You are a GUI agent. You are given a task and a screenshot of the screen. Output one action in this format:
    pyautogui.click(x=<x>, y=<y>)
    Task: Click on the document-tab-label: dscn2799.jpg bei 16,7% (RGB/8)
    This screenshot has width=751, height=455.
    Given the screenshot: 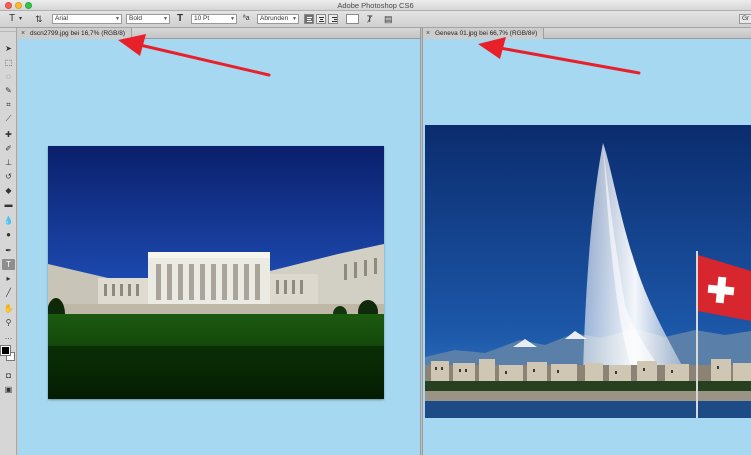 What is the action you would take?
    pyautogui.click(x=78, y=33)
    